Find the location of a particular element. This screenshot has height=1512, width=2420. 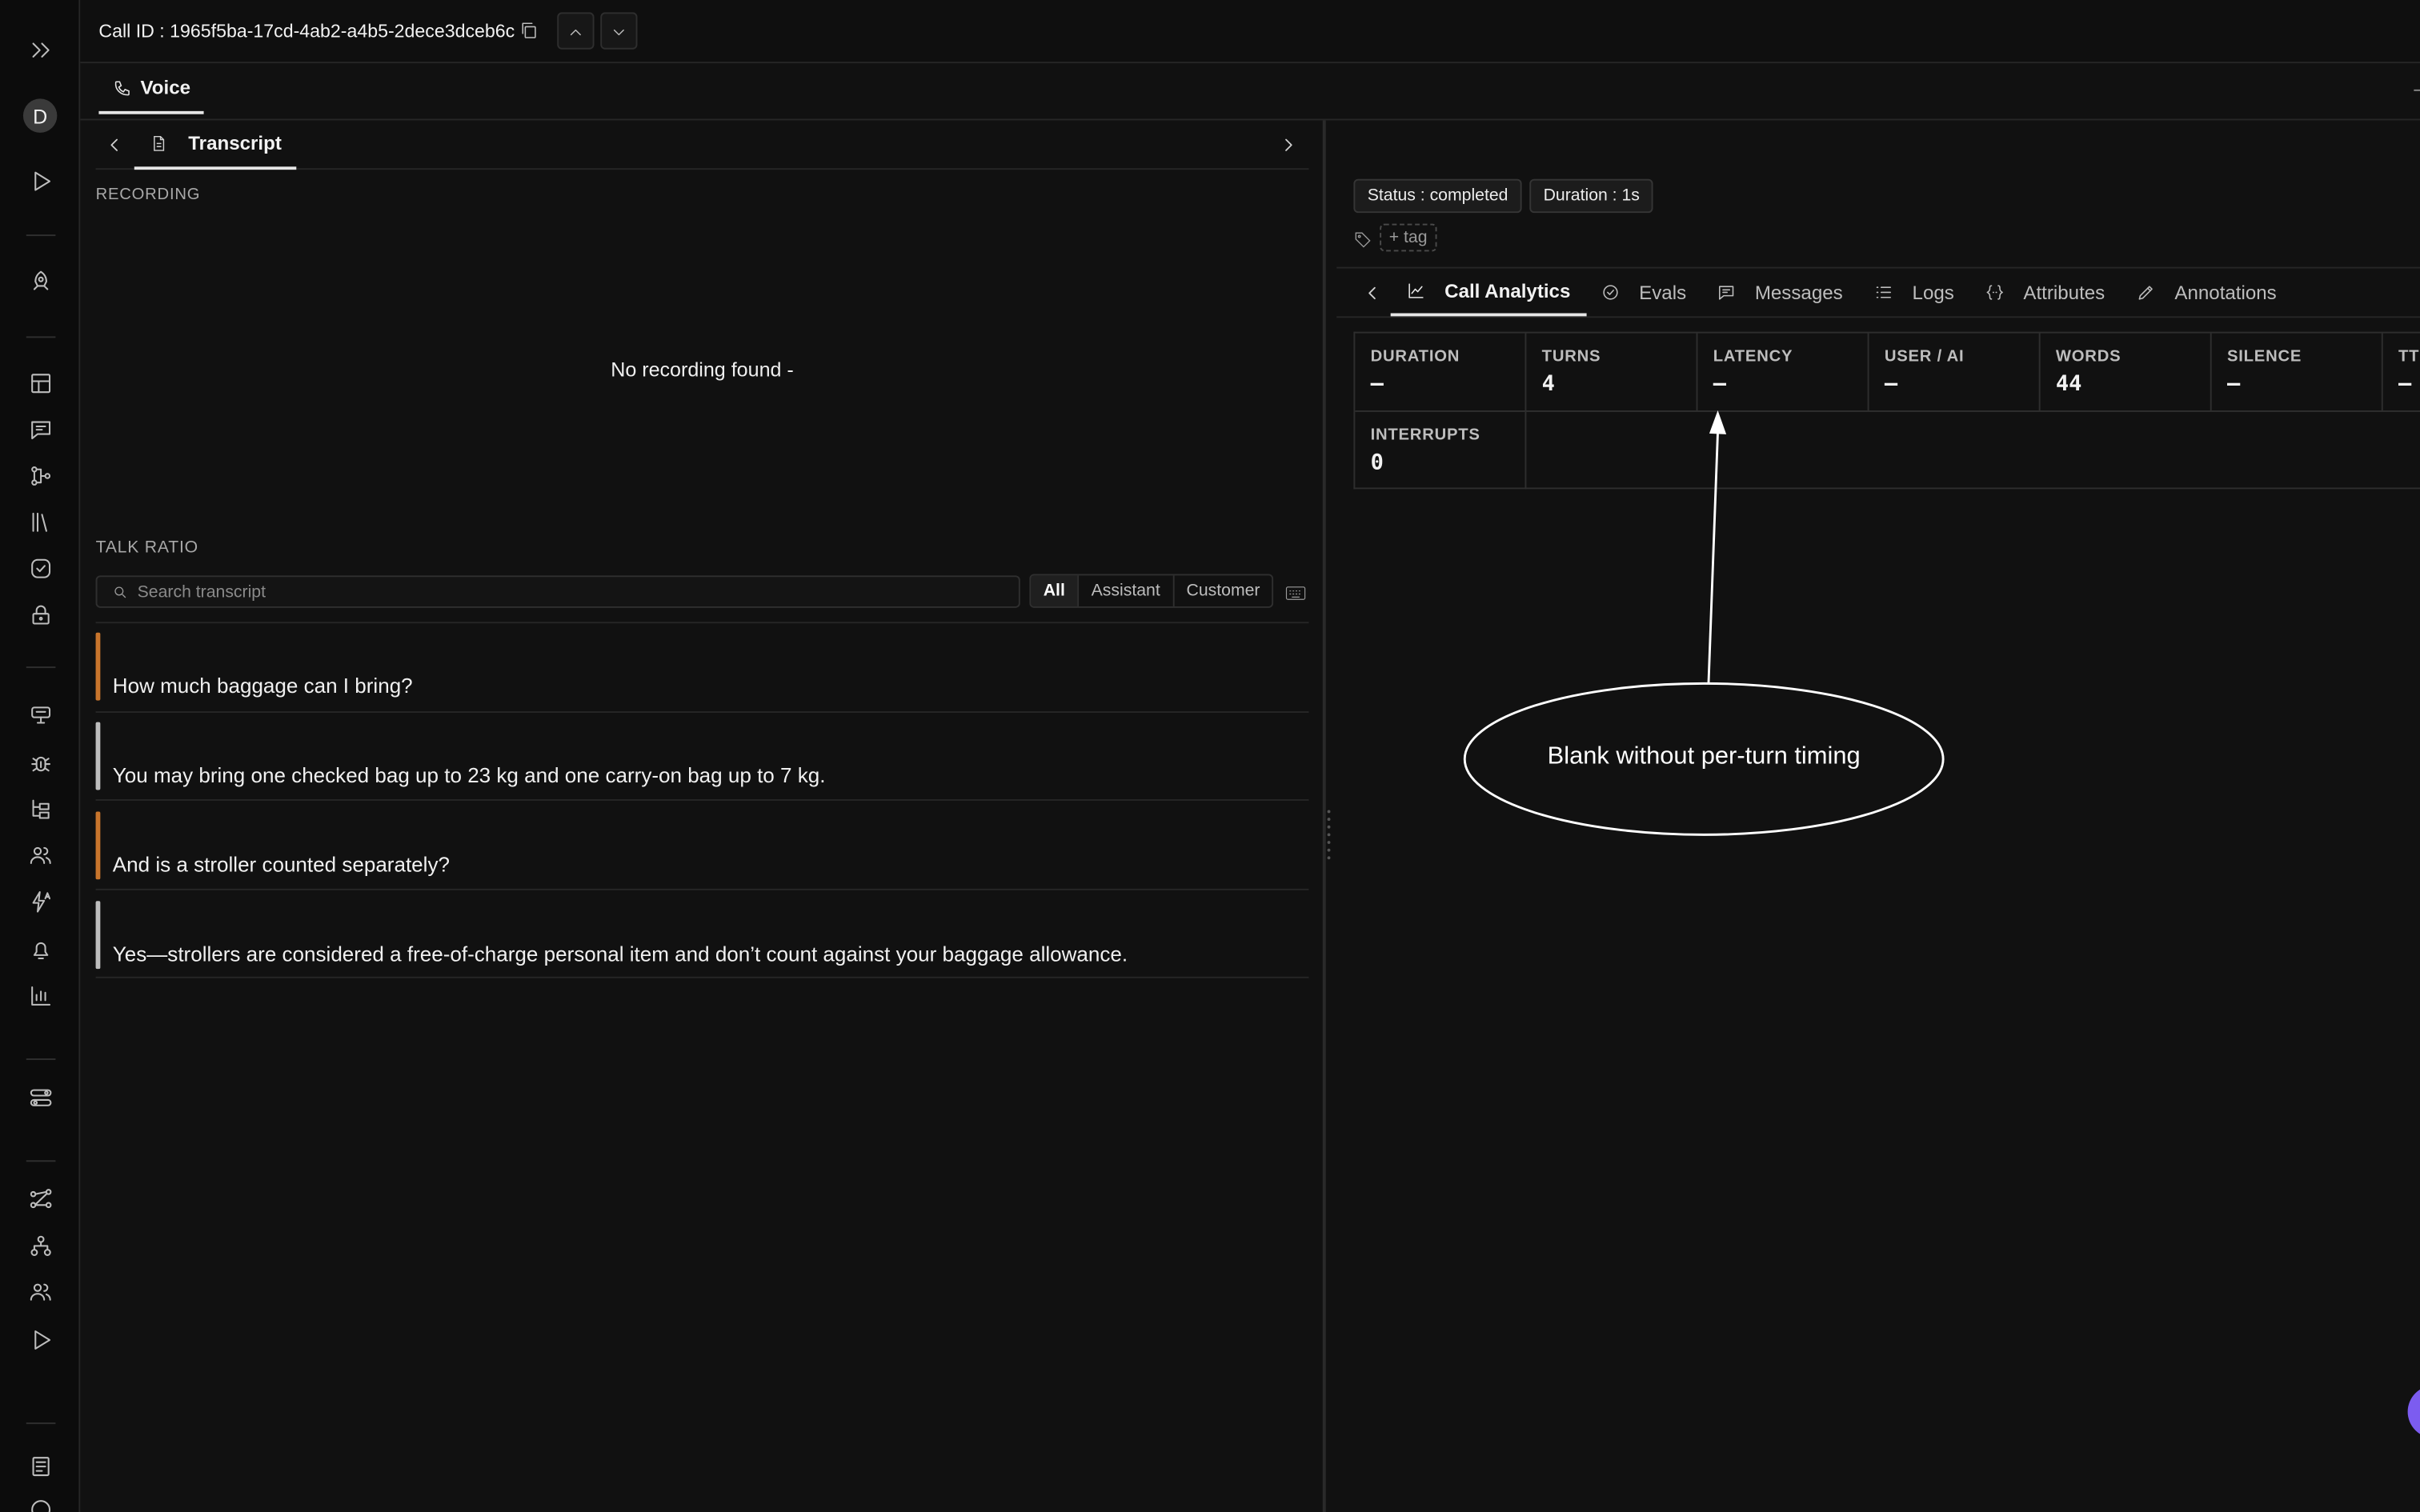

document-icon is located at coordinates (159, 143).